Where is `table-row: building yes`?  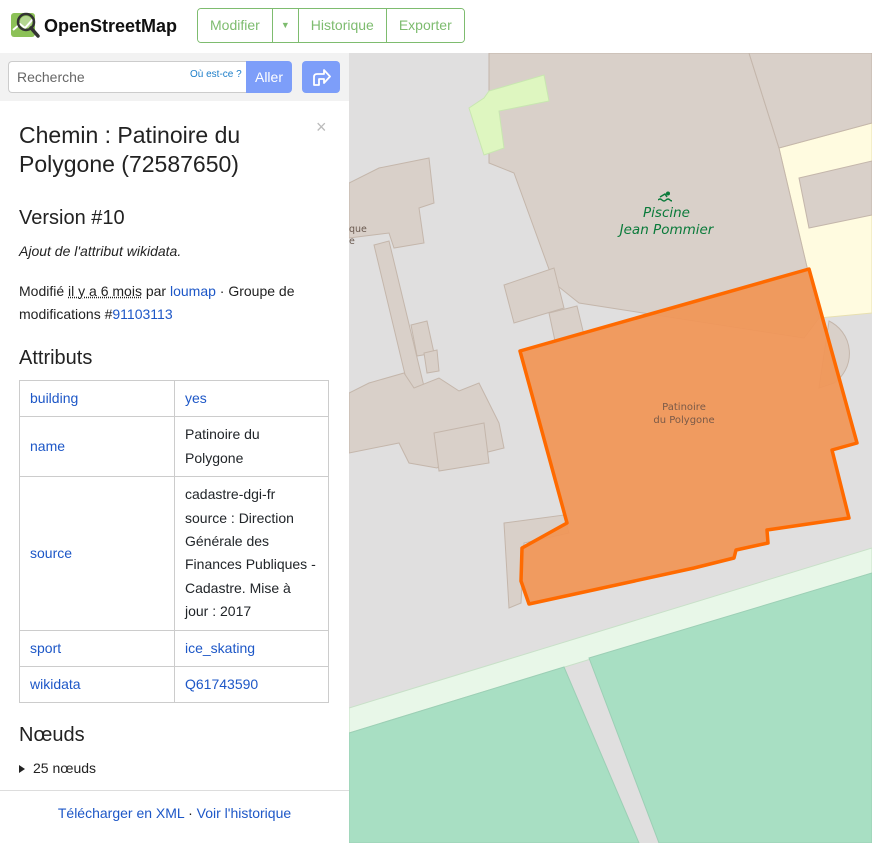 table-row: building yes is located at coordinates (174, 398).